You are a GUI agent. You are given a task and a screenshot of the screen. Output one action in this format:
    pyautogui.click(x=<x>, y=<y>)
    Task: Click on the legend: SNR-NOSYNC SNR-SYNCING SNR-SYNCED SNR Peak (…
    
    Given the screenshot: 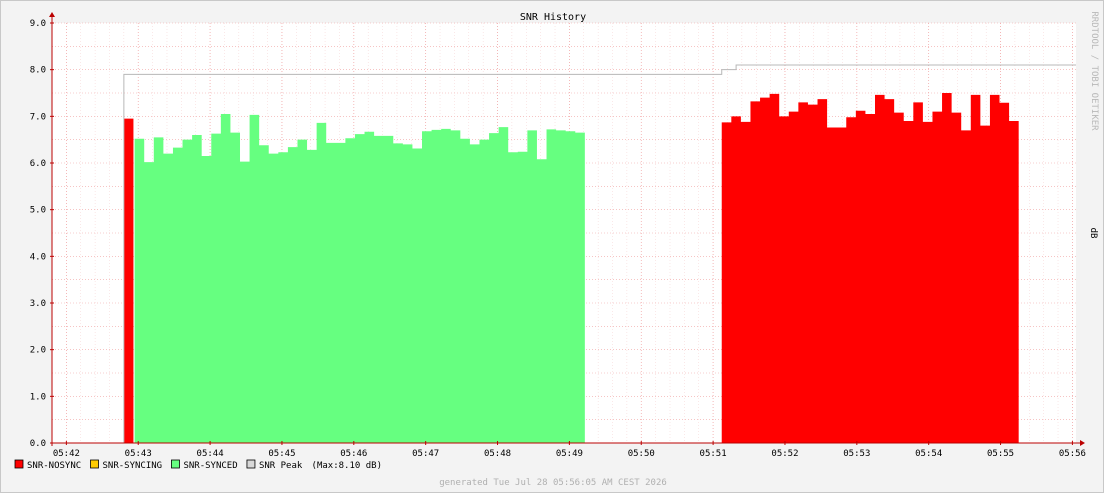 What is the action you would take?
    pyautogui.click(x=198, y=465)
    